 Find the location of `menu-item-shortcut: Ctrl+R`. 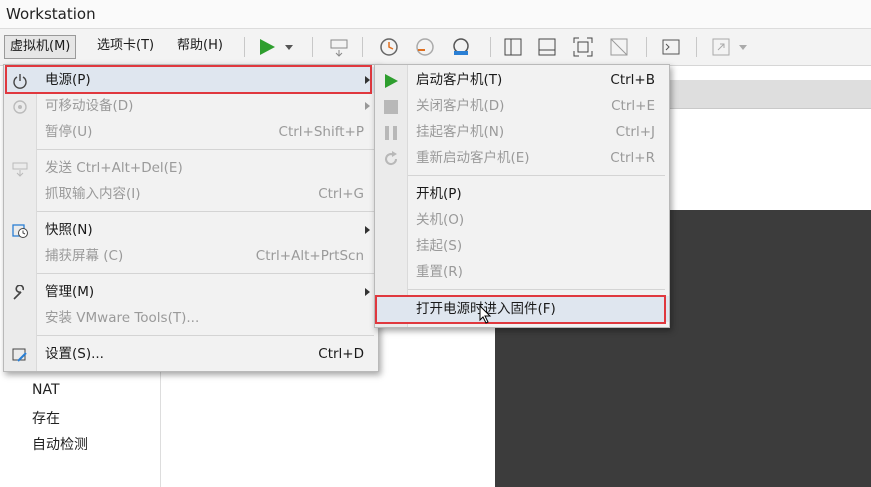

menu-item-shortcut: Ctrl+R is located at coordinates (632, 158).